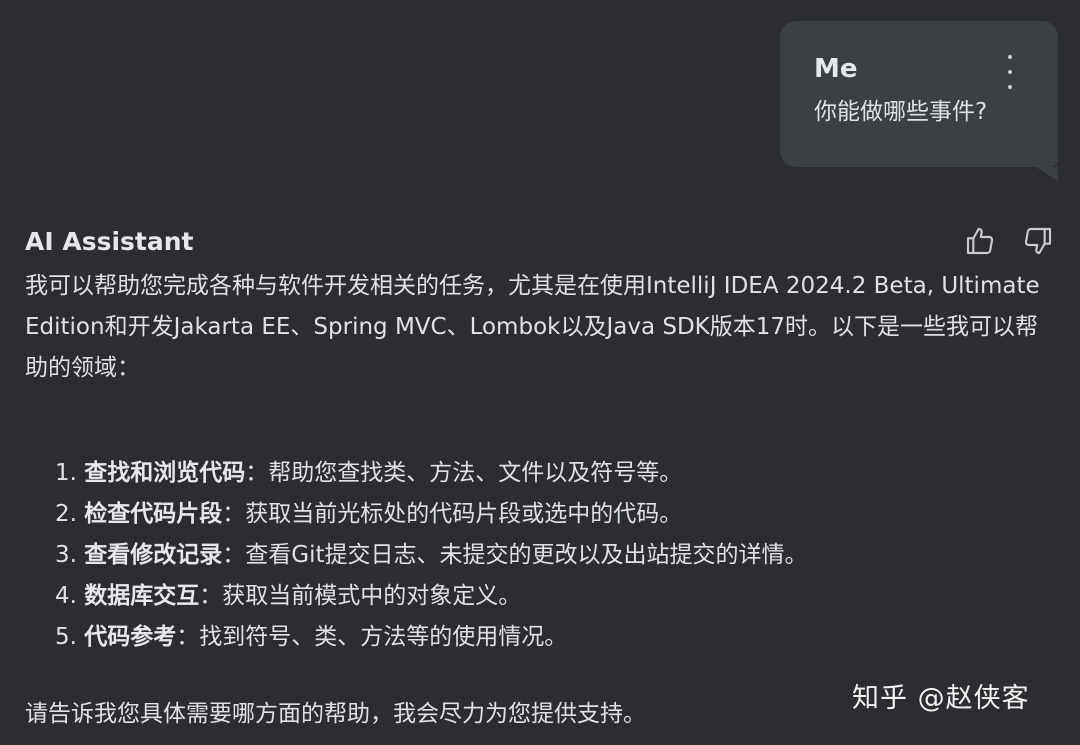 The image size is (1080, 745). Describe the element at coordinates (1010, 57) in the screenshot. I see `more-vertical-icon` at that location.